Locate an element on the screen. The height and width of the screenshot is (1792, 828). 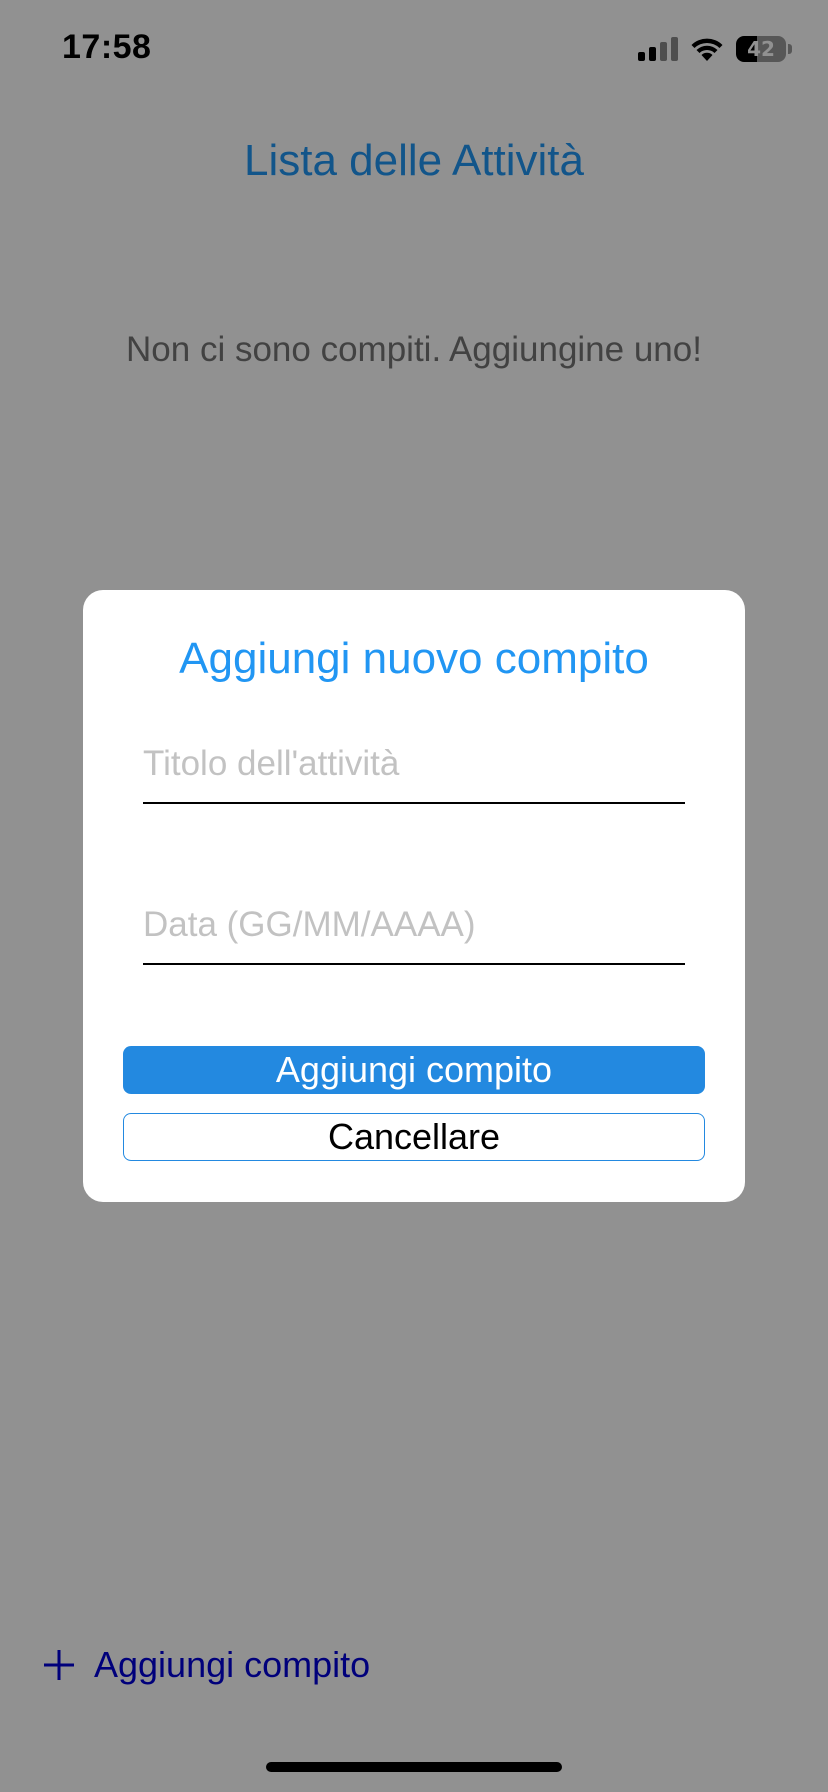
task-title-input is located at coordinates (414, 769).